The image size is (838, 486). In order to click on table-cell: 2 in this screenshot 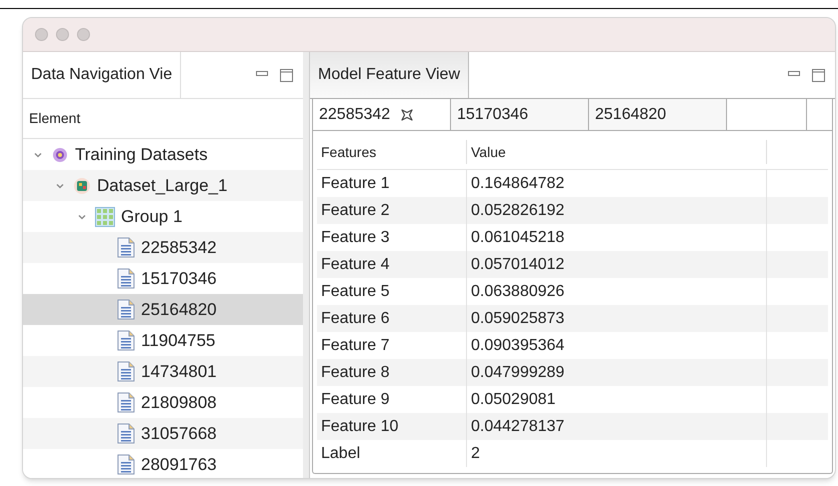, I will do `click(617, 453)`.